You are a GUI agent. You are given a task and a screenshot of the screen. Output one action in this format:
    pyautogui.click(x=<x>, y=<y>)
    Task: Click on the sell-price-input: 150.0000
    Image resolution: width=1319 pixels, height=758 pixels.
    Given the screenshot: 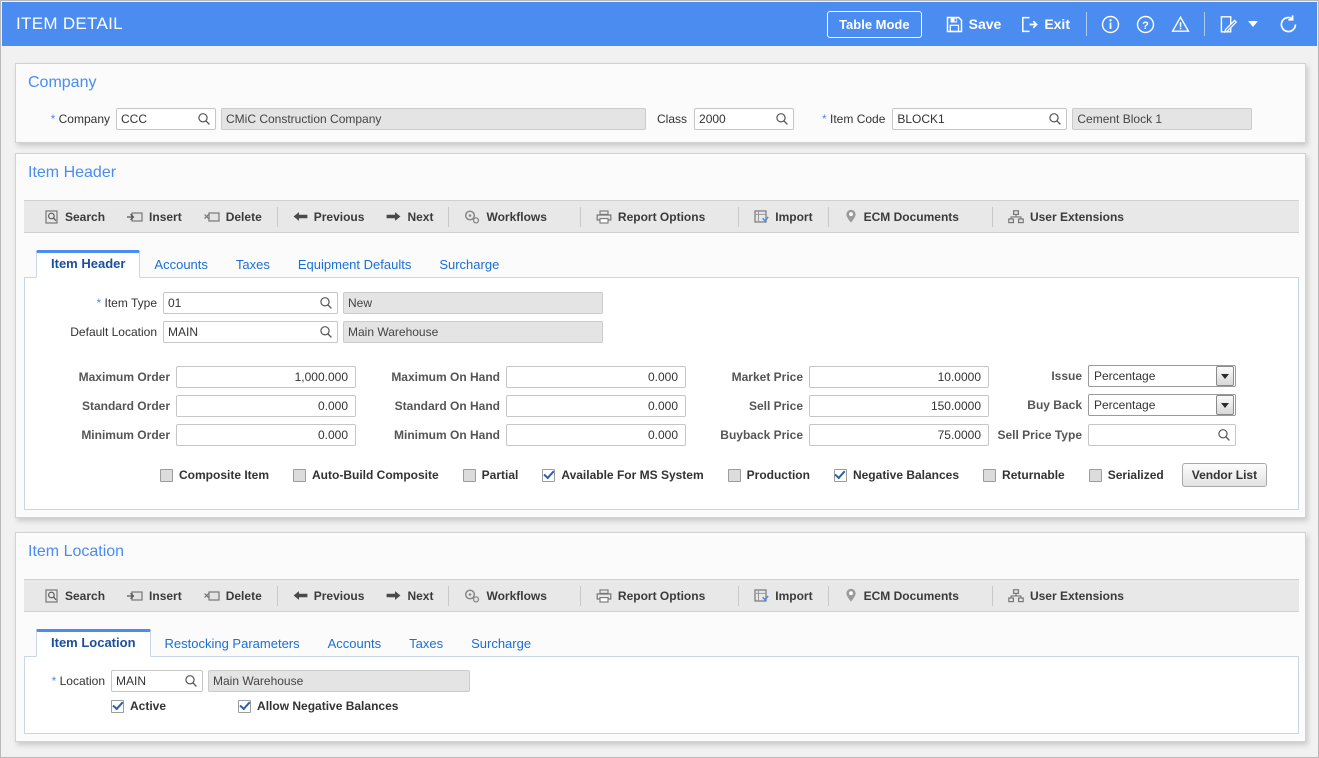 What is the action you would take?
    pyautogui.click(x=899, y=406)
    